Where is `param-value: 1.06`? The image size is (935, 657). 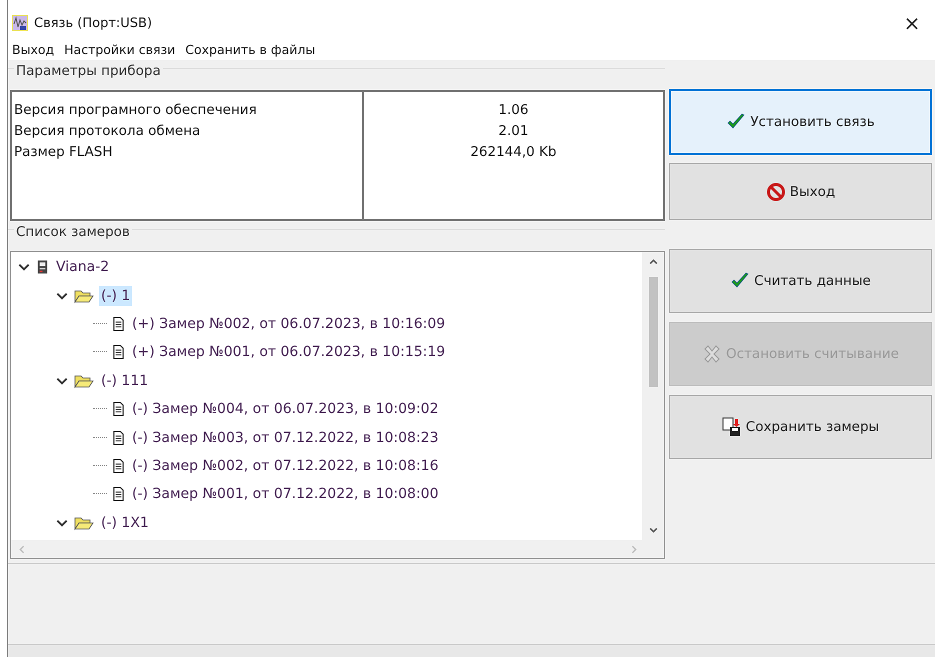
param-value: 1.06 is located at coordinates (513, 110).